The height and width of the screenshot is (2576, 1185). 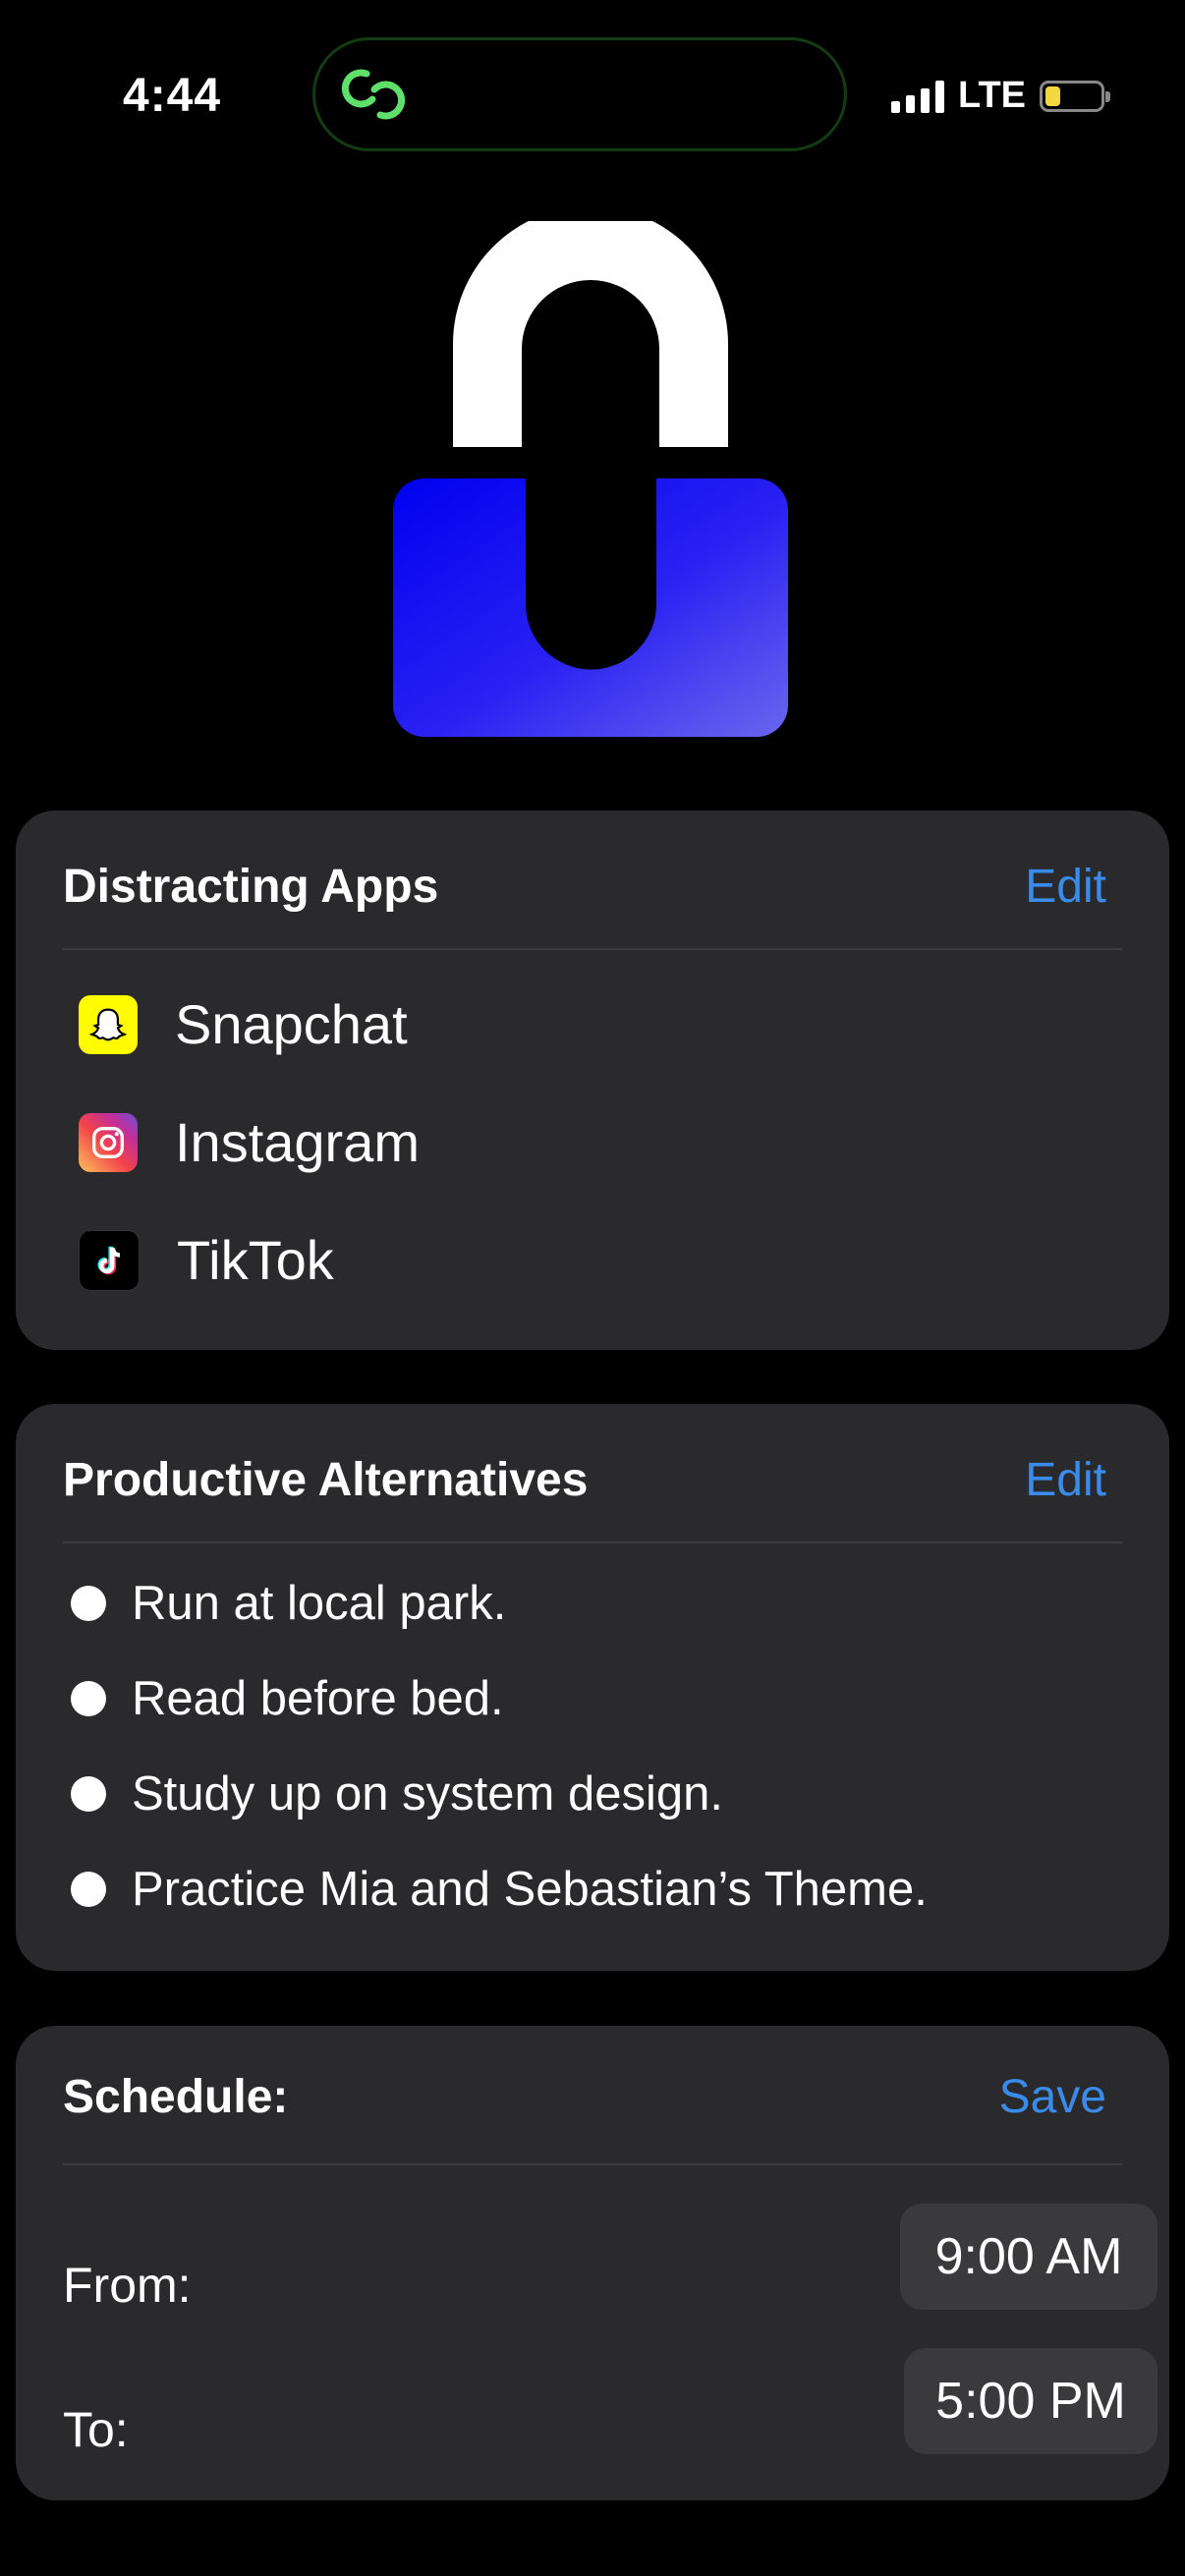 What do you see at coordinates (318, 1698) in the screenshot?
I see `list-item-text: Read before bed.` at bounding box center [318, 1698].